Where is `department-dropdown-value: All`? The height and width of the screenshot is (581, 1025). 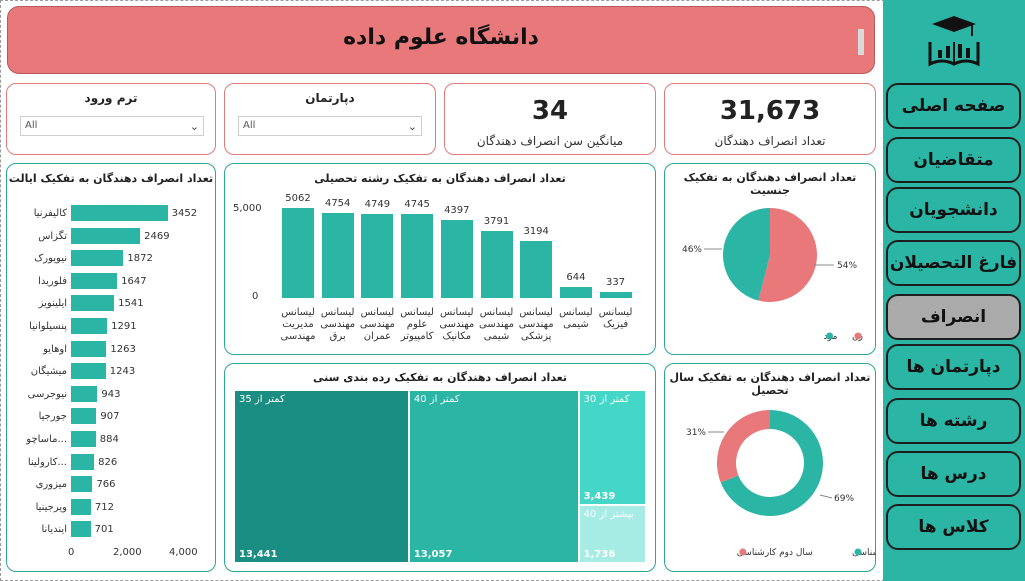
department-dropdown-value: All is located at coordinates (249, 125).